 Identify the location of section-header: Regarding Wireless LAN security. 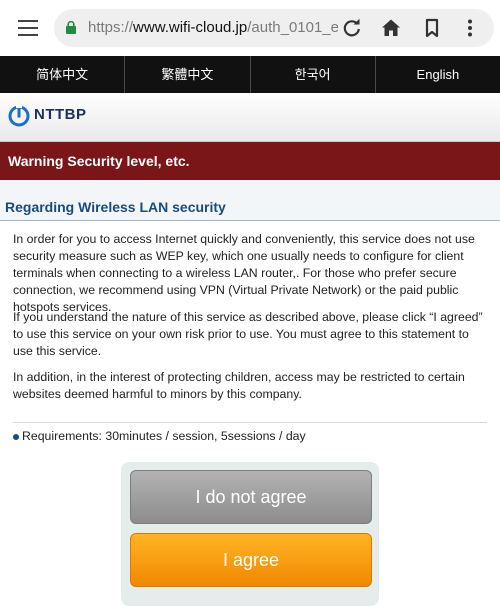
(250, 207).